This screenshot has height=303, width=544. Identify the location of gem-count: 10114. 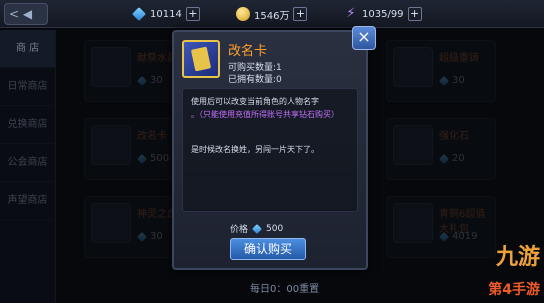
(166, 14).